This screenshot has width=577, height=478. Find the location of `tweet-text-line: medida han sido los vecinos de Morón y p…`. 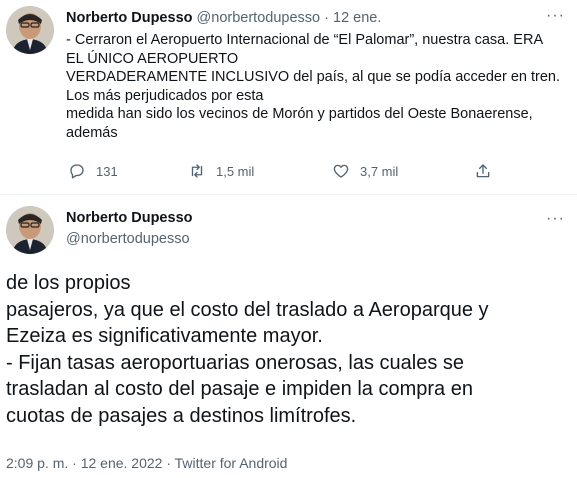

tweet-text-line: medida han sido los vecinos de Morón y p… is located at coordinates (299, 114).